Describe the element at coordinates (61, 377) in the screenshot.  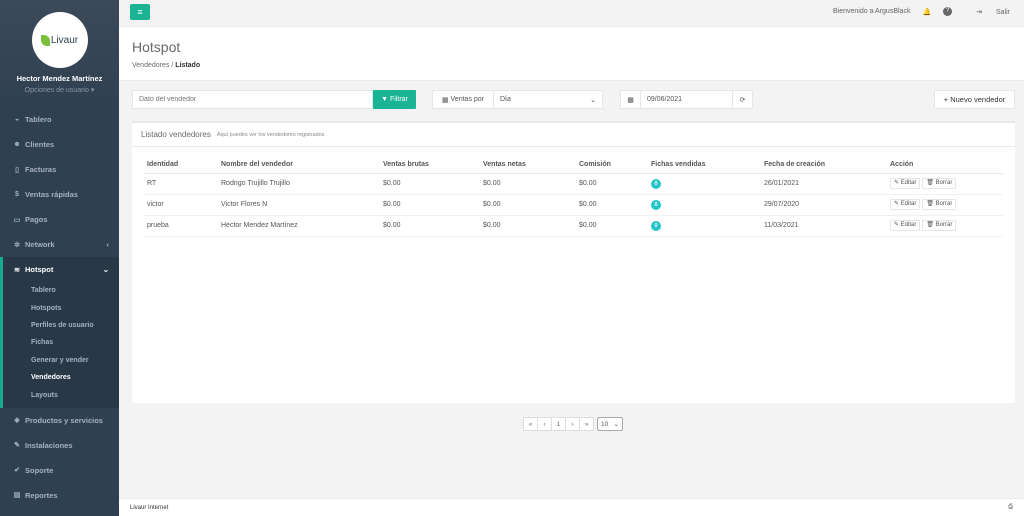
I see `submenu-item-vendedores: Vendedores` at that location.